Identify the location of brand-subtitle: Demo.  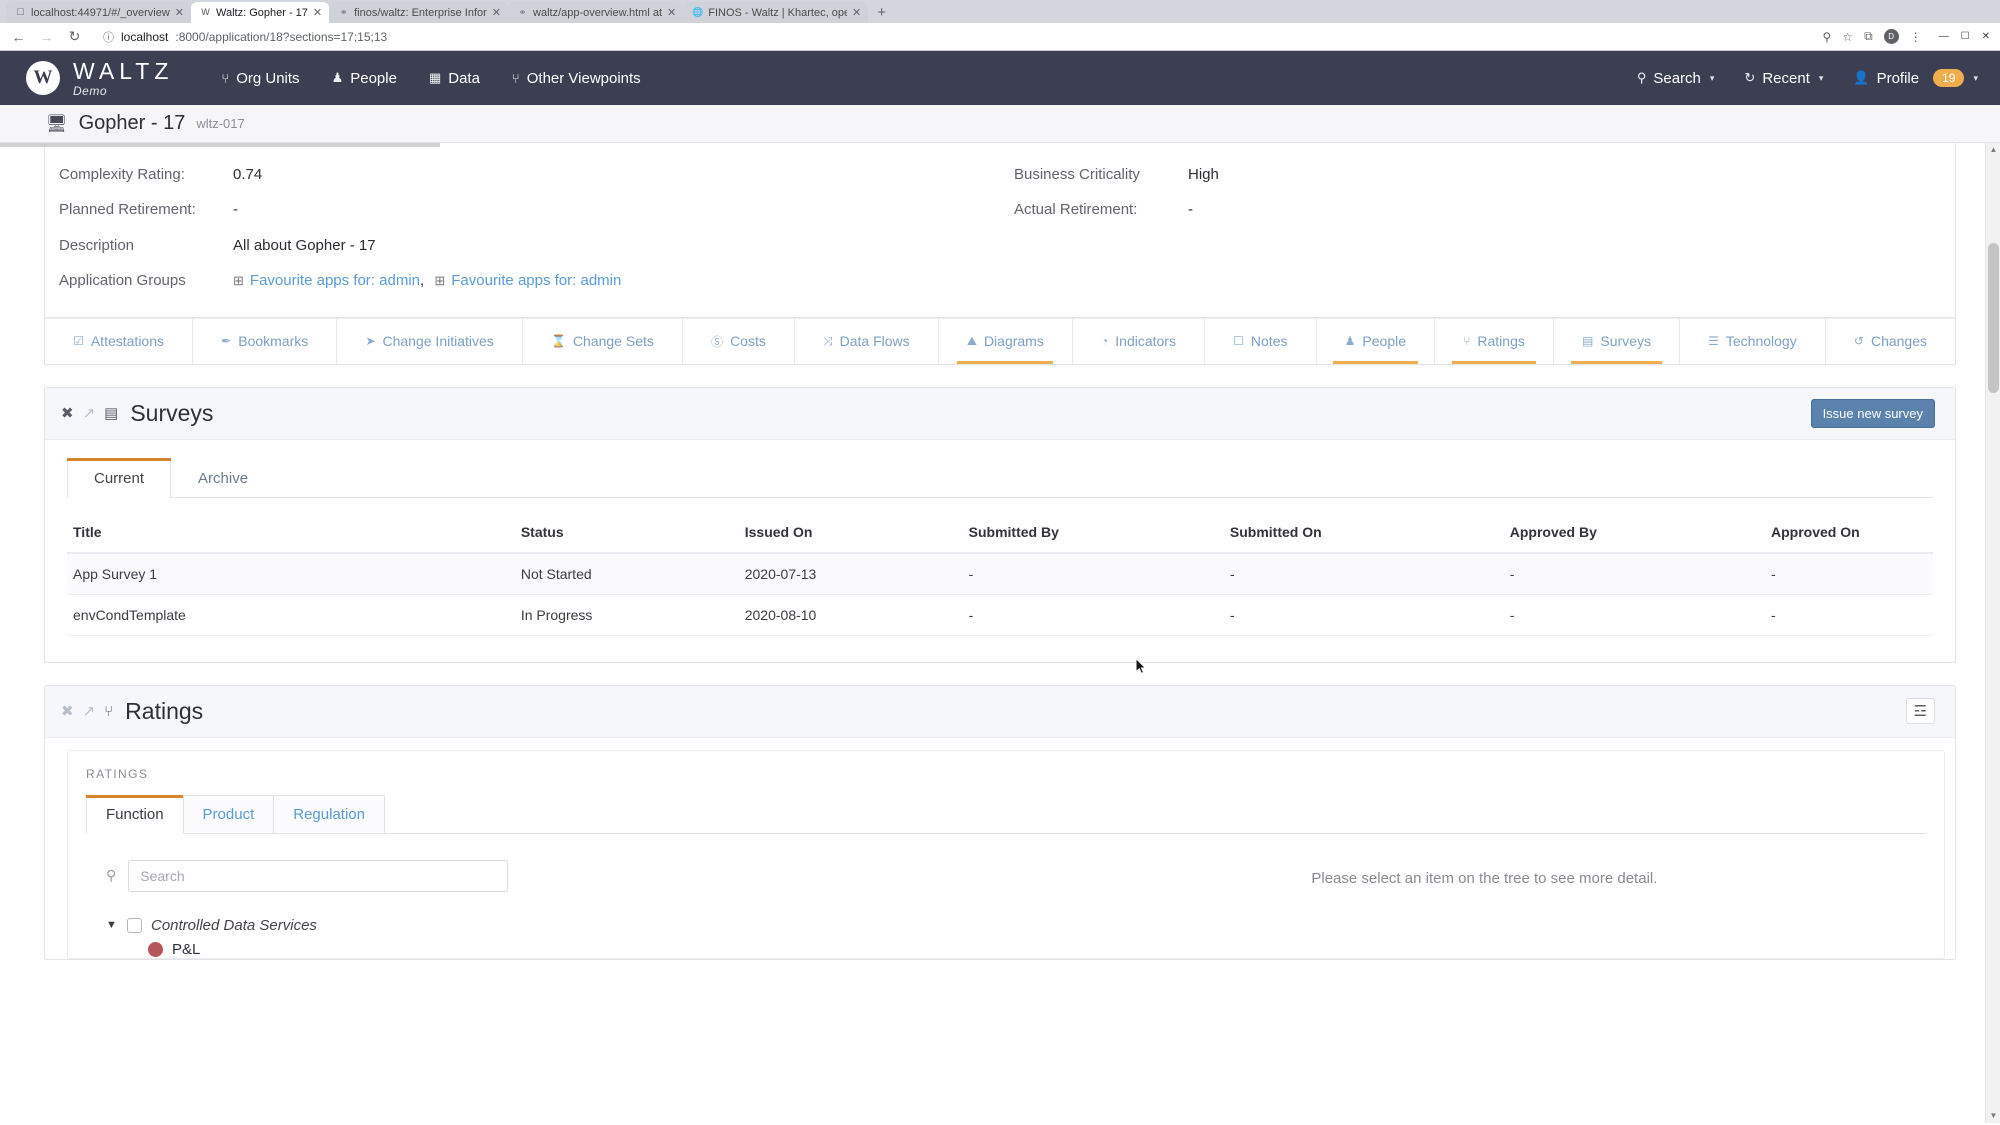
(90, 90).